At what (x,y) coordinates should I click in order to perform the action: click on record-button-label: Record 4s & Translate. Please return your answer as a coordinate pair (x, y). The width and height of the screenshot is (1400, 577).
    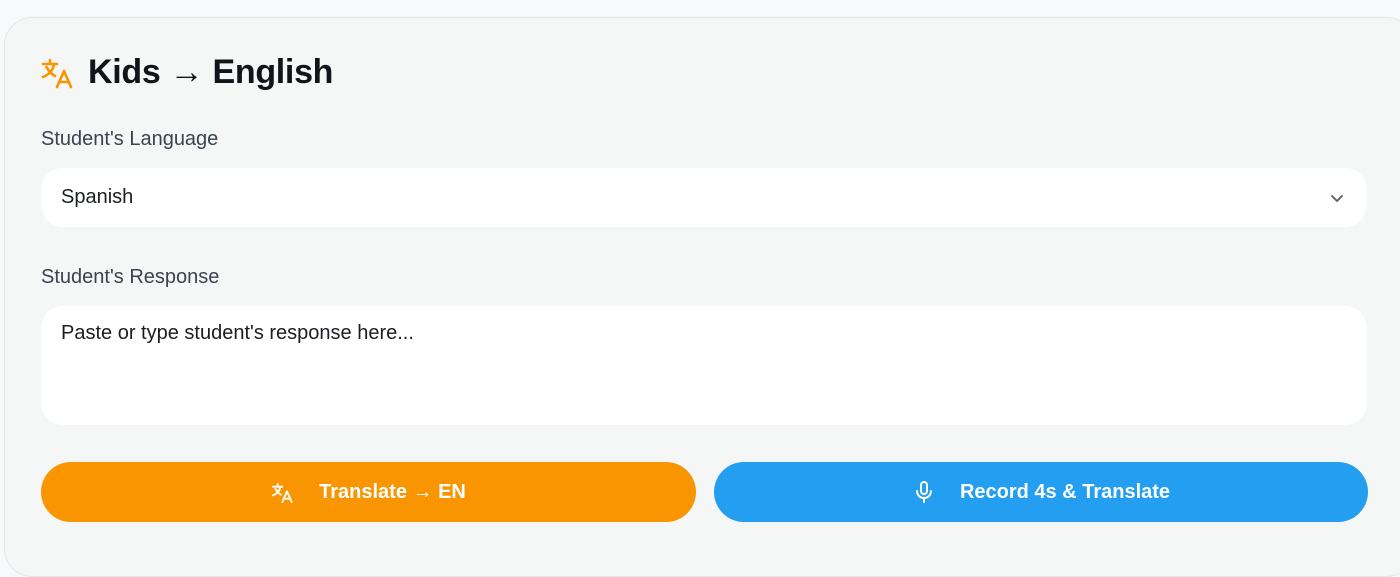
    Looking at the image, I should click on (1065, 491).